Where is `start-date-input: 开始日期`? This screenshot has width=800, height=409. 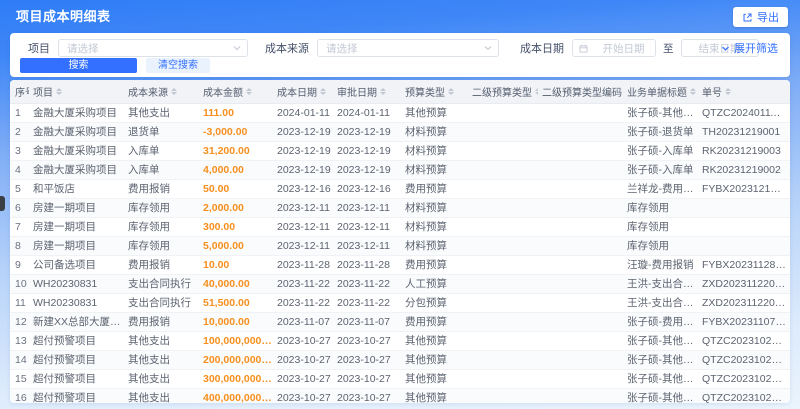
start-date-input: 开始日期 is located at coordinates (614, 48).